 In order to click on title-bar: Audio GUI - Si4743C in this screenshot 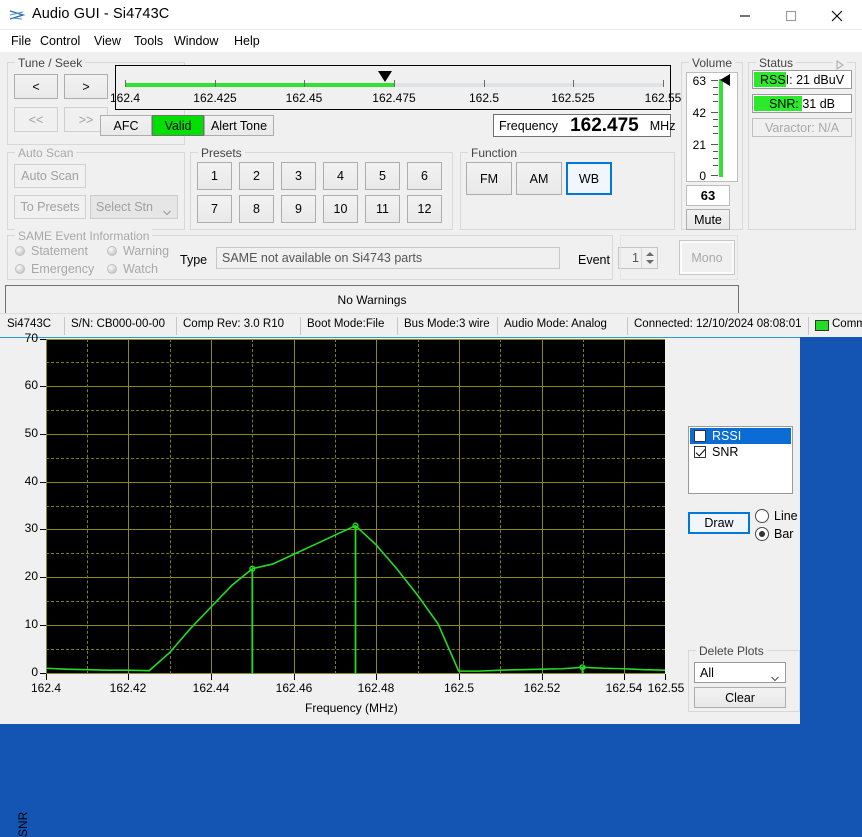, I will do `click(431, 15)`.